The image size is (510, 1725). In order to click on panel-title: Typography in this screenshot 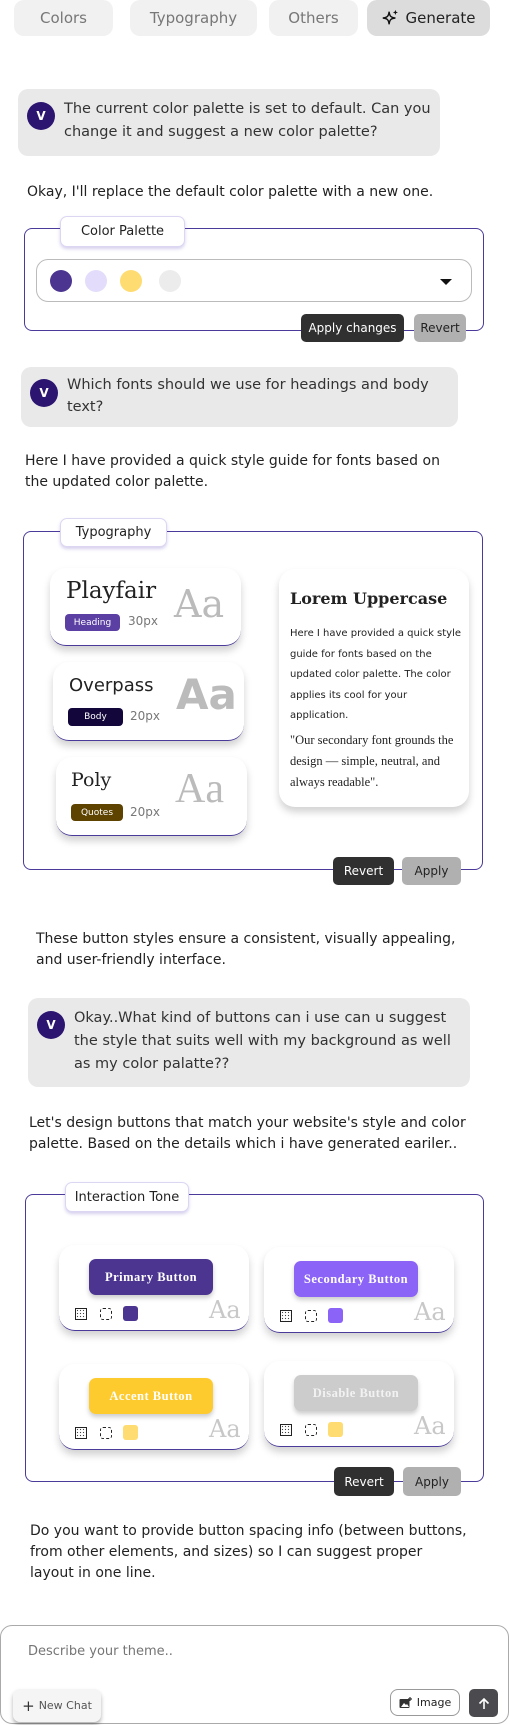, I will do `click(113, 532)`.